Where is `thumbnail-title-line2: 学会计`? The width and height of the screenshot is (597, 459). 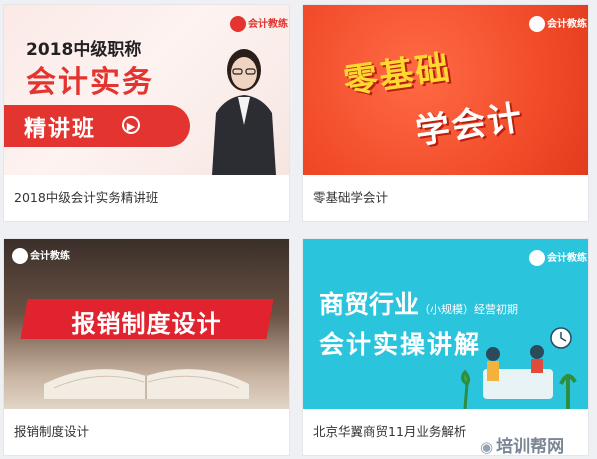 thumbnail-title-line2: 学会计 is located at coordinates (469, 125).